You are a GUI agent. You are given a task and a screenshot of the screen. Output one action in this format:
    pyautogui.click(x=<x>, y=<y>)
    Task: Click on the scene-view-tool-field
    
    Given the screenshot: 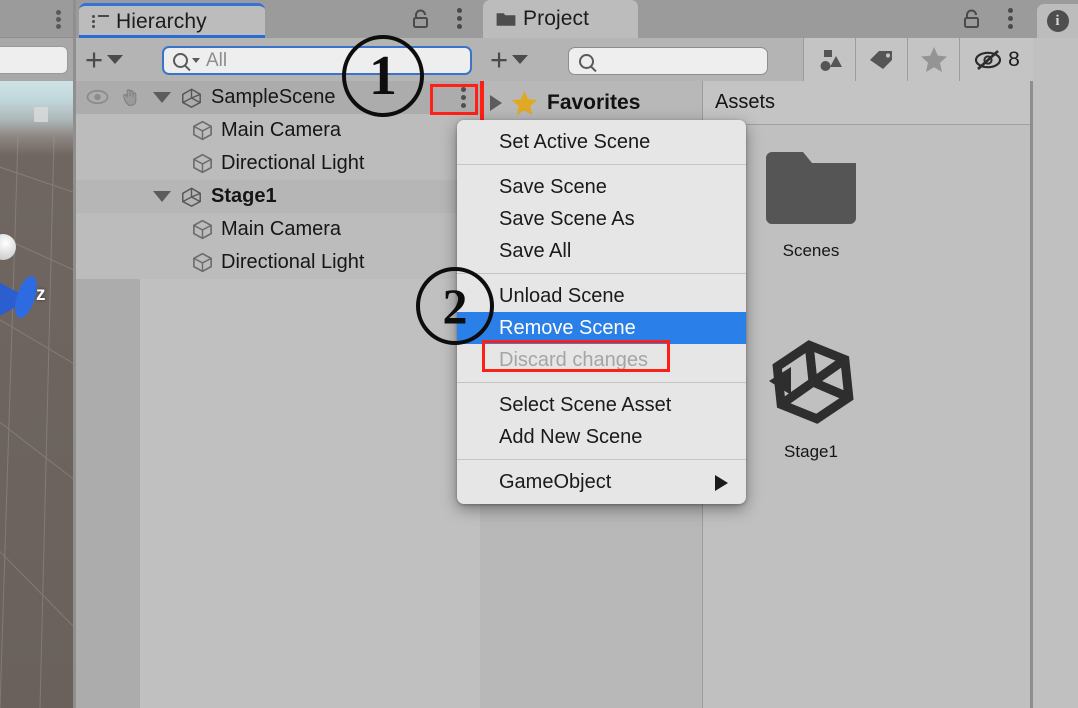 What is the action you would take?
    pyautogui.click(x=34, y=60)
    